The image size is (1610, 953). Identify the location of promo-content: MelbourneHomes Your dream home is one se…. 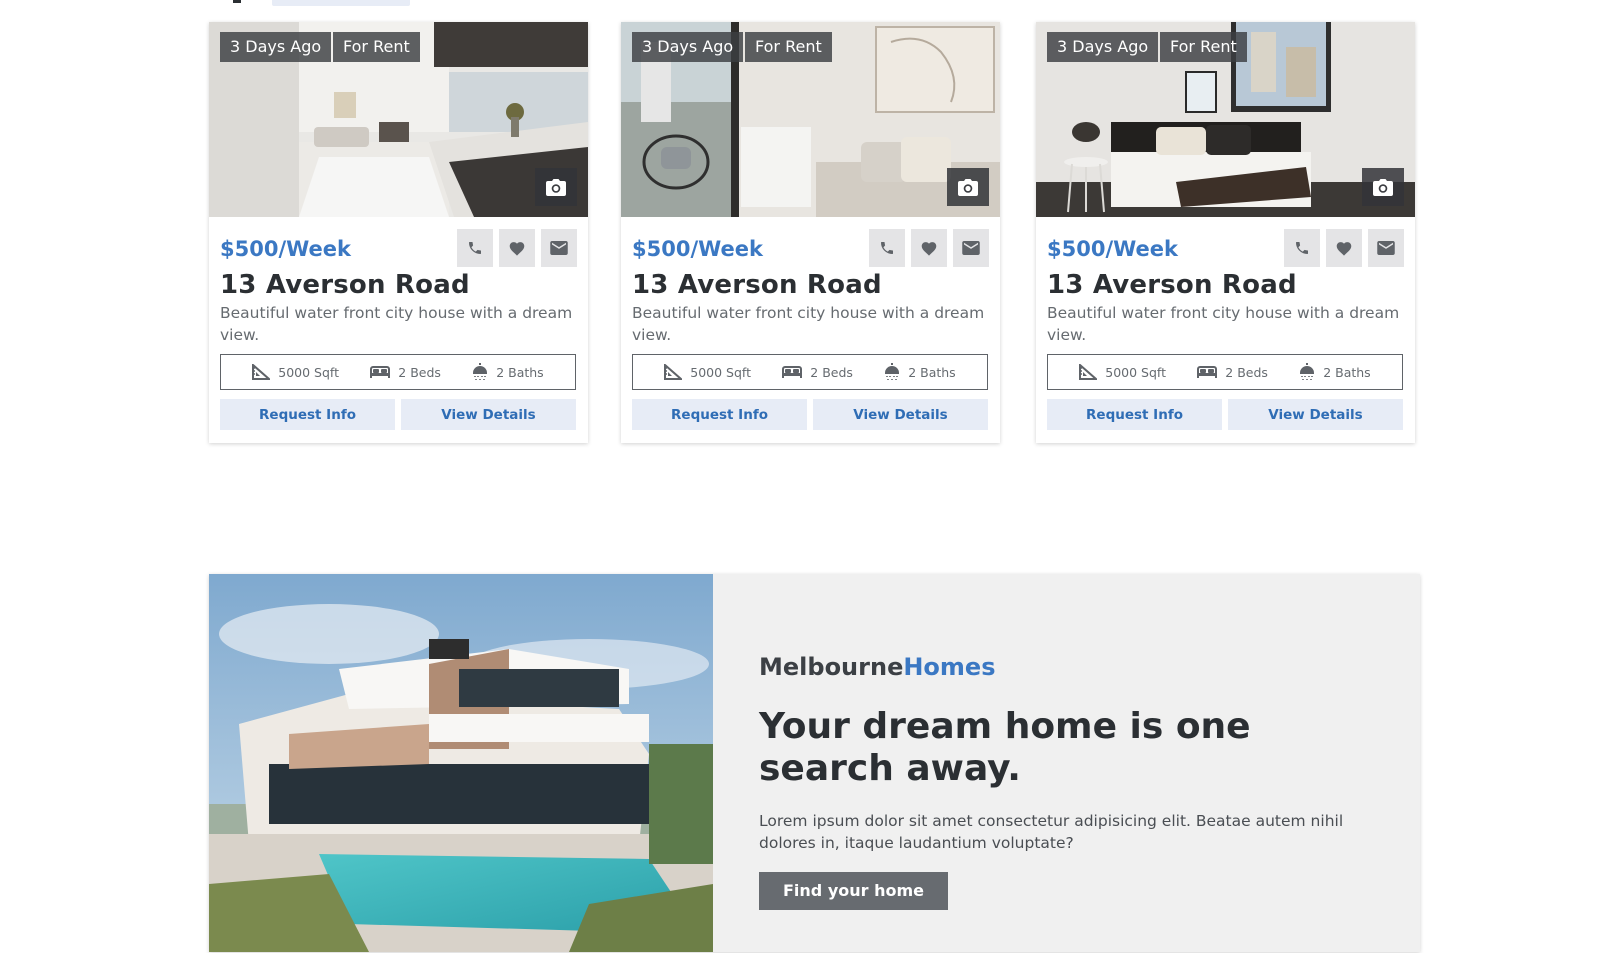
(1074, 781).